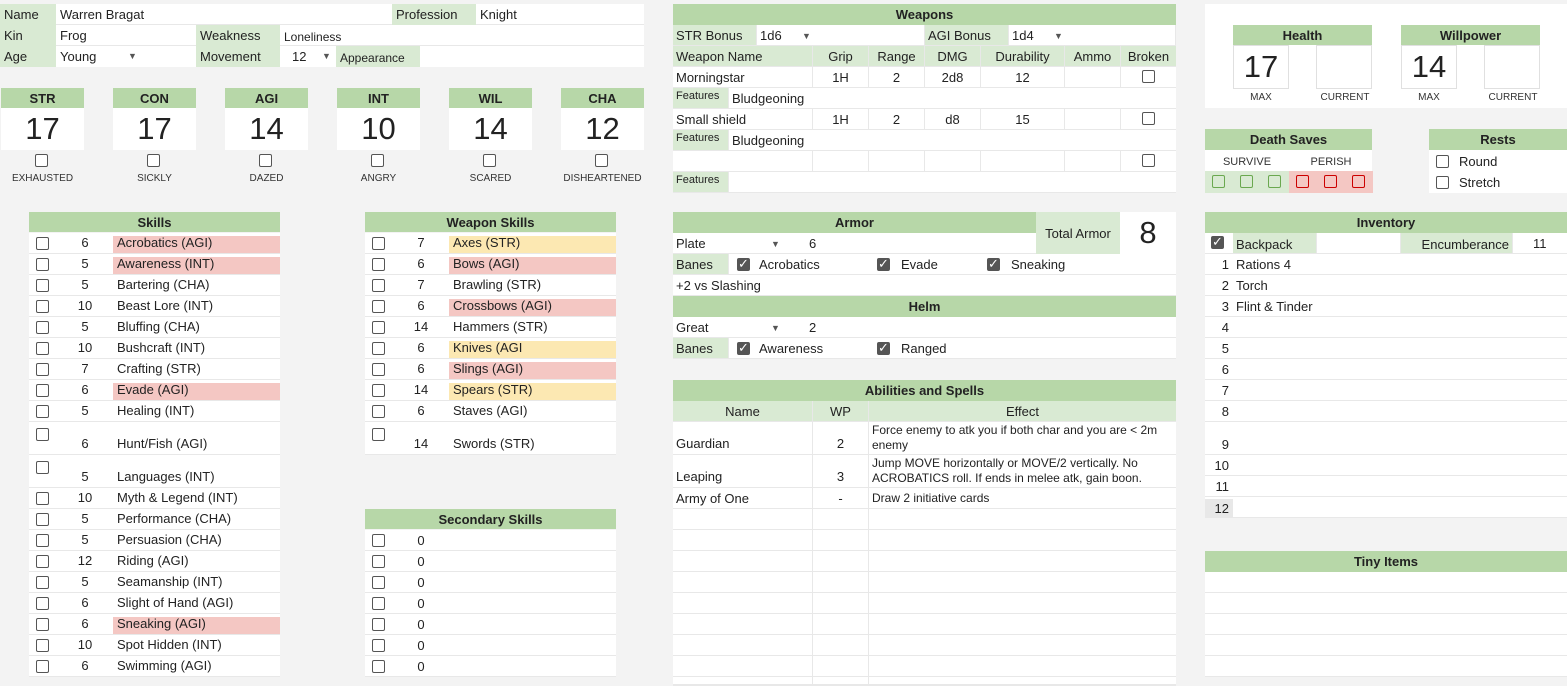 The image size is (1567, 686). What do you see at coordinates (462, 35) in the screenshot?
I see `weakness-field: Loneliness` at bounding box center [462, 35].